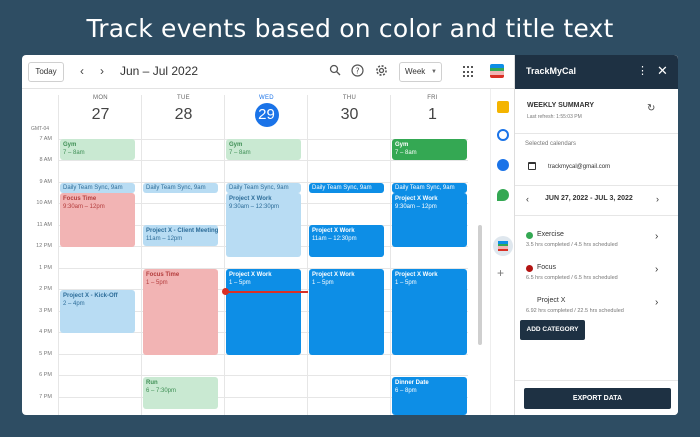 The image size is (700, 437). I want to click on hour-label: 12 PM, so click(44, 246).